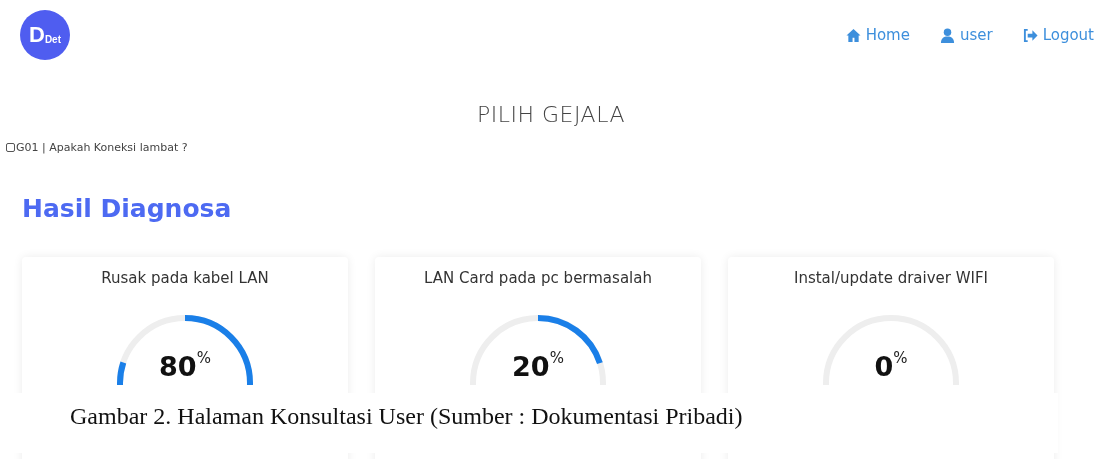  What do you see at coordinates (947, 35) in the screenshot?
I see `user-icon` at bounding box center [947, 35].